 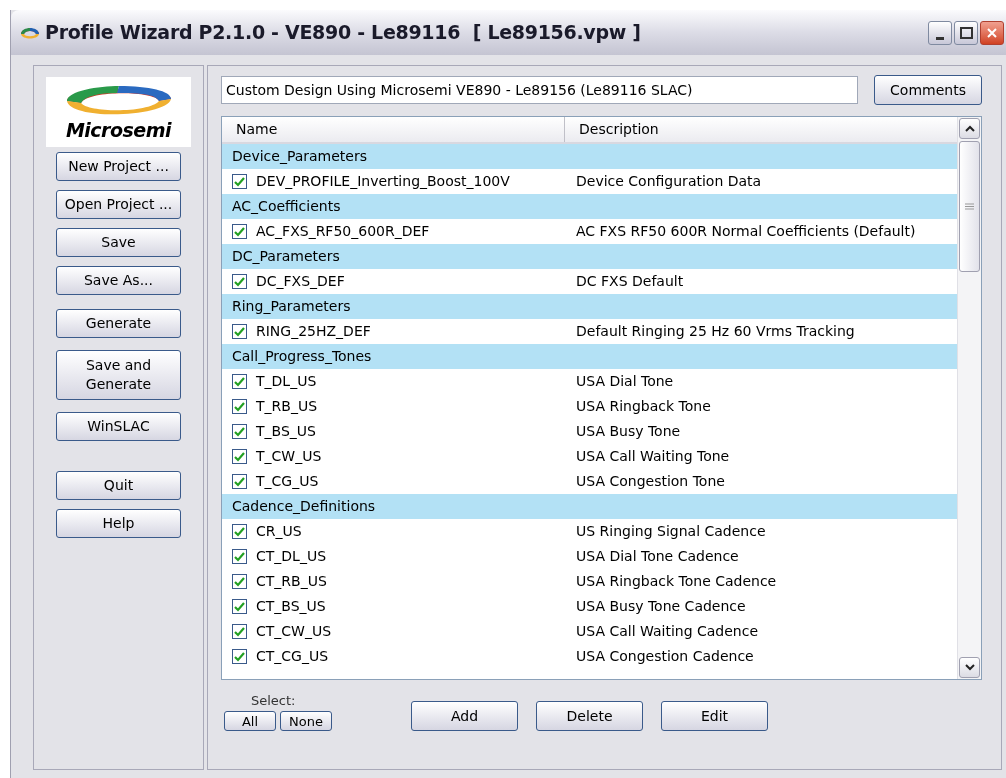 I want to click on profile-description: USA Congestion Tone, so click(x=650, y=481).